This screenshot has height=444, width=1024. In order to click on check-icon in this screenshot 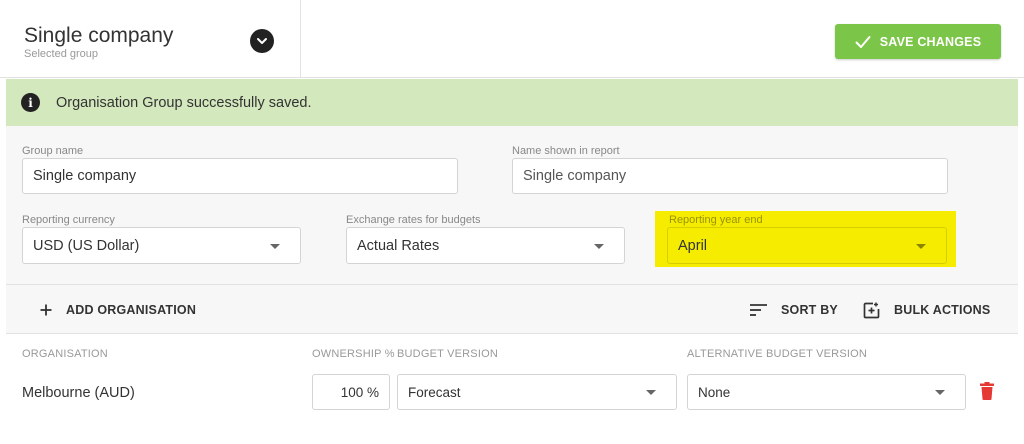, I will do `click(863, 41)`.